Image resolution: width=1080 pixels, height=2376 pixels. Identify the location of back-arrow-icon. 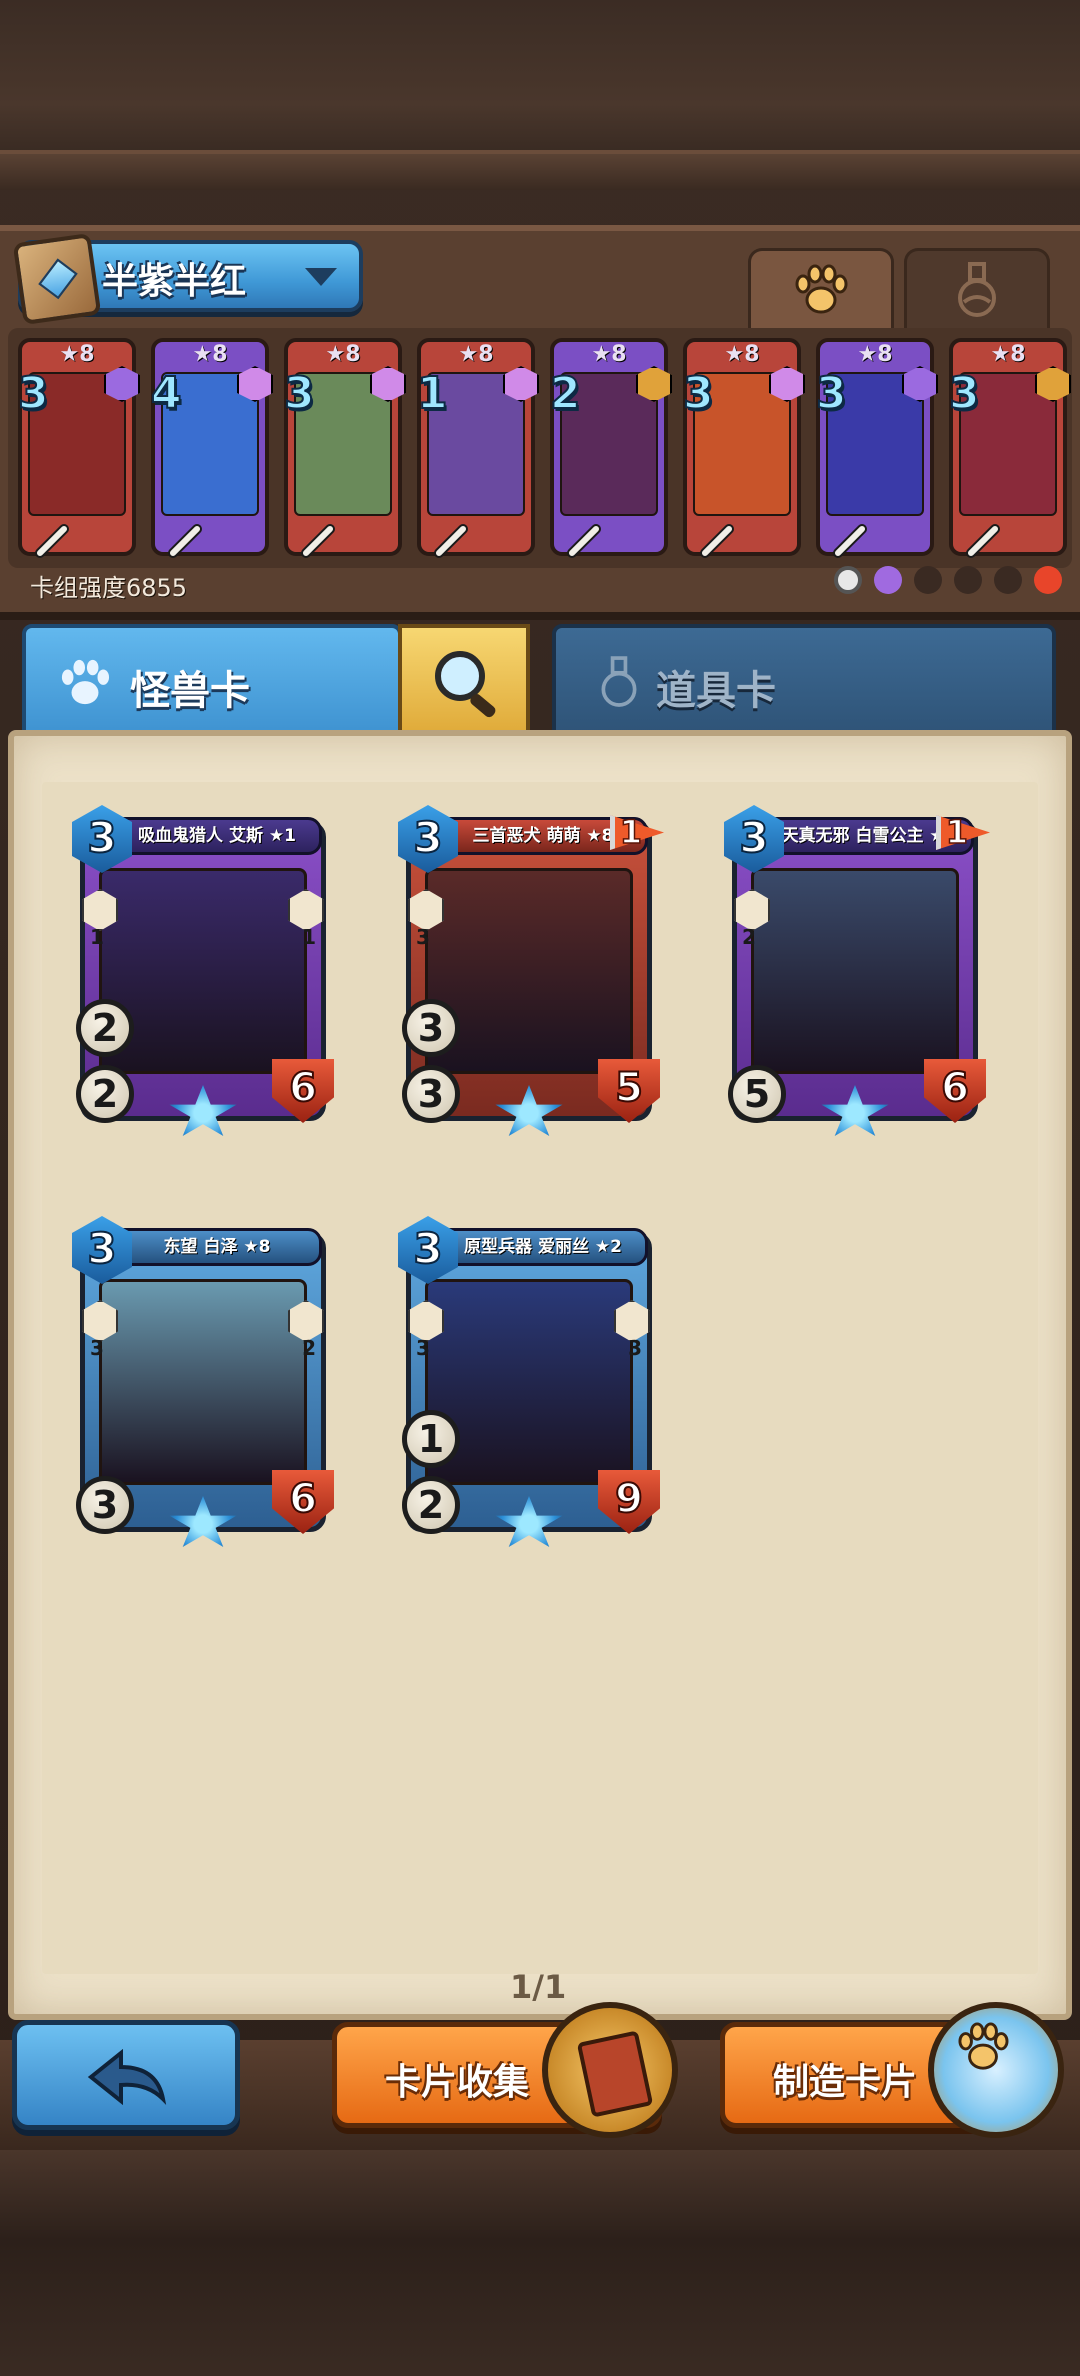
(127, 2077).